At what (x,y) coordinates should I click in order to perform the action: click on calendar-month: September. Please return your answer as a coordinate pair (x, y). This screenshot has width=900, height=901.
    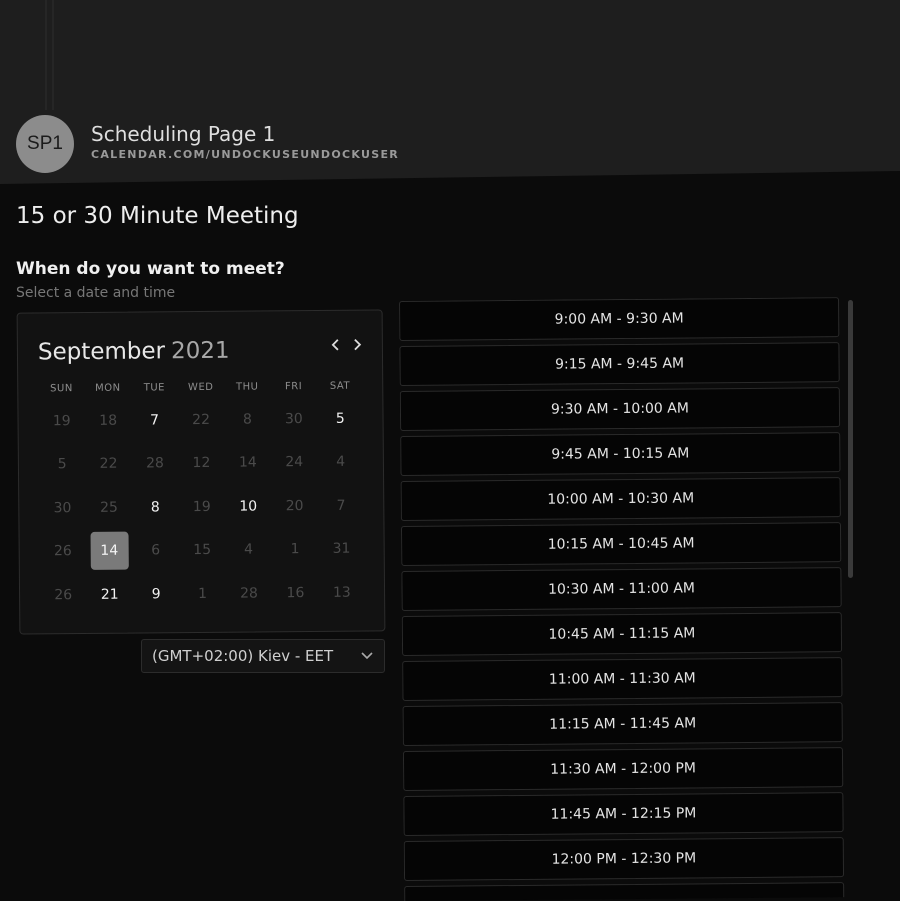
    Looking at the image, I should click on (101, 352).